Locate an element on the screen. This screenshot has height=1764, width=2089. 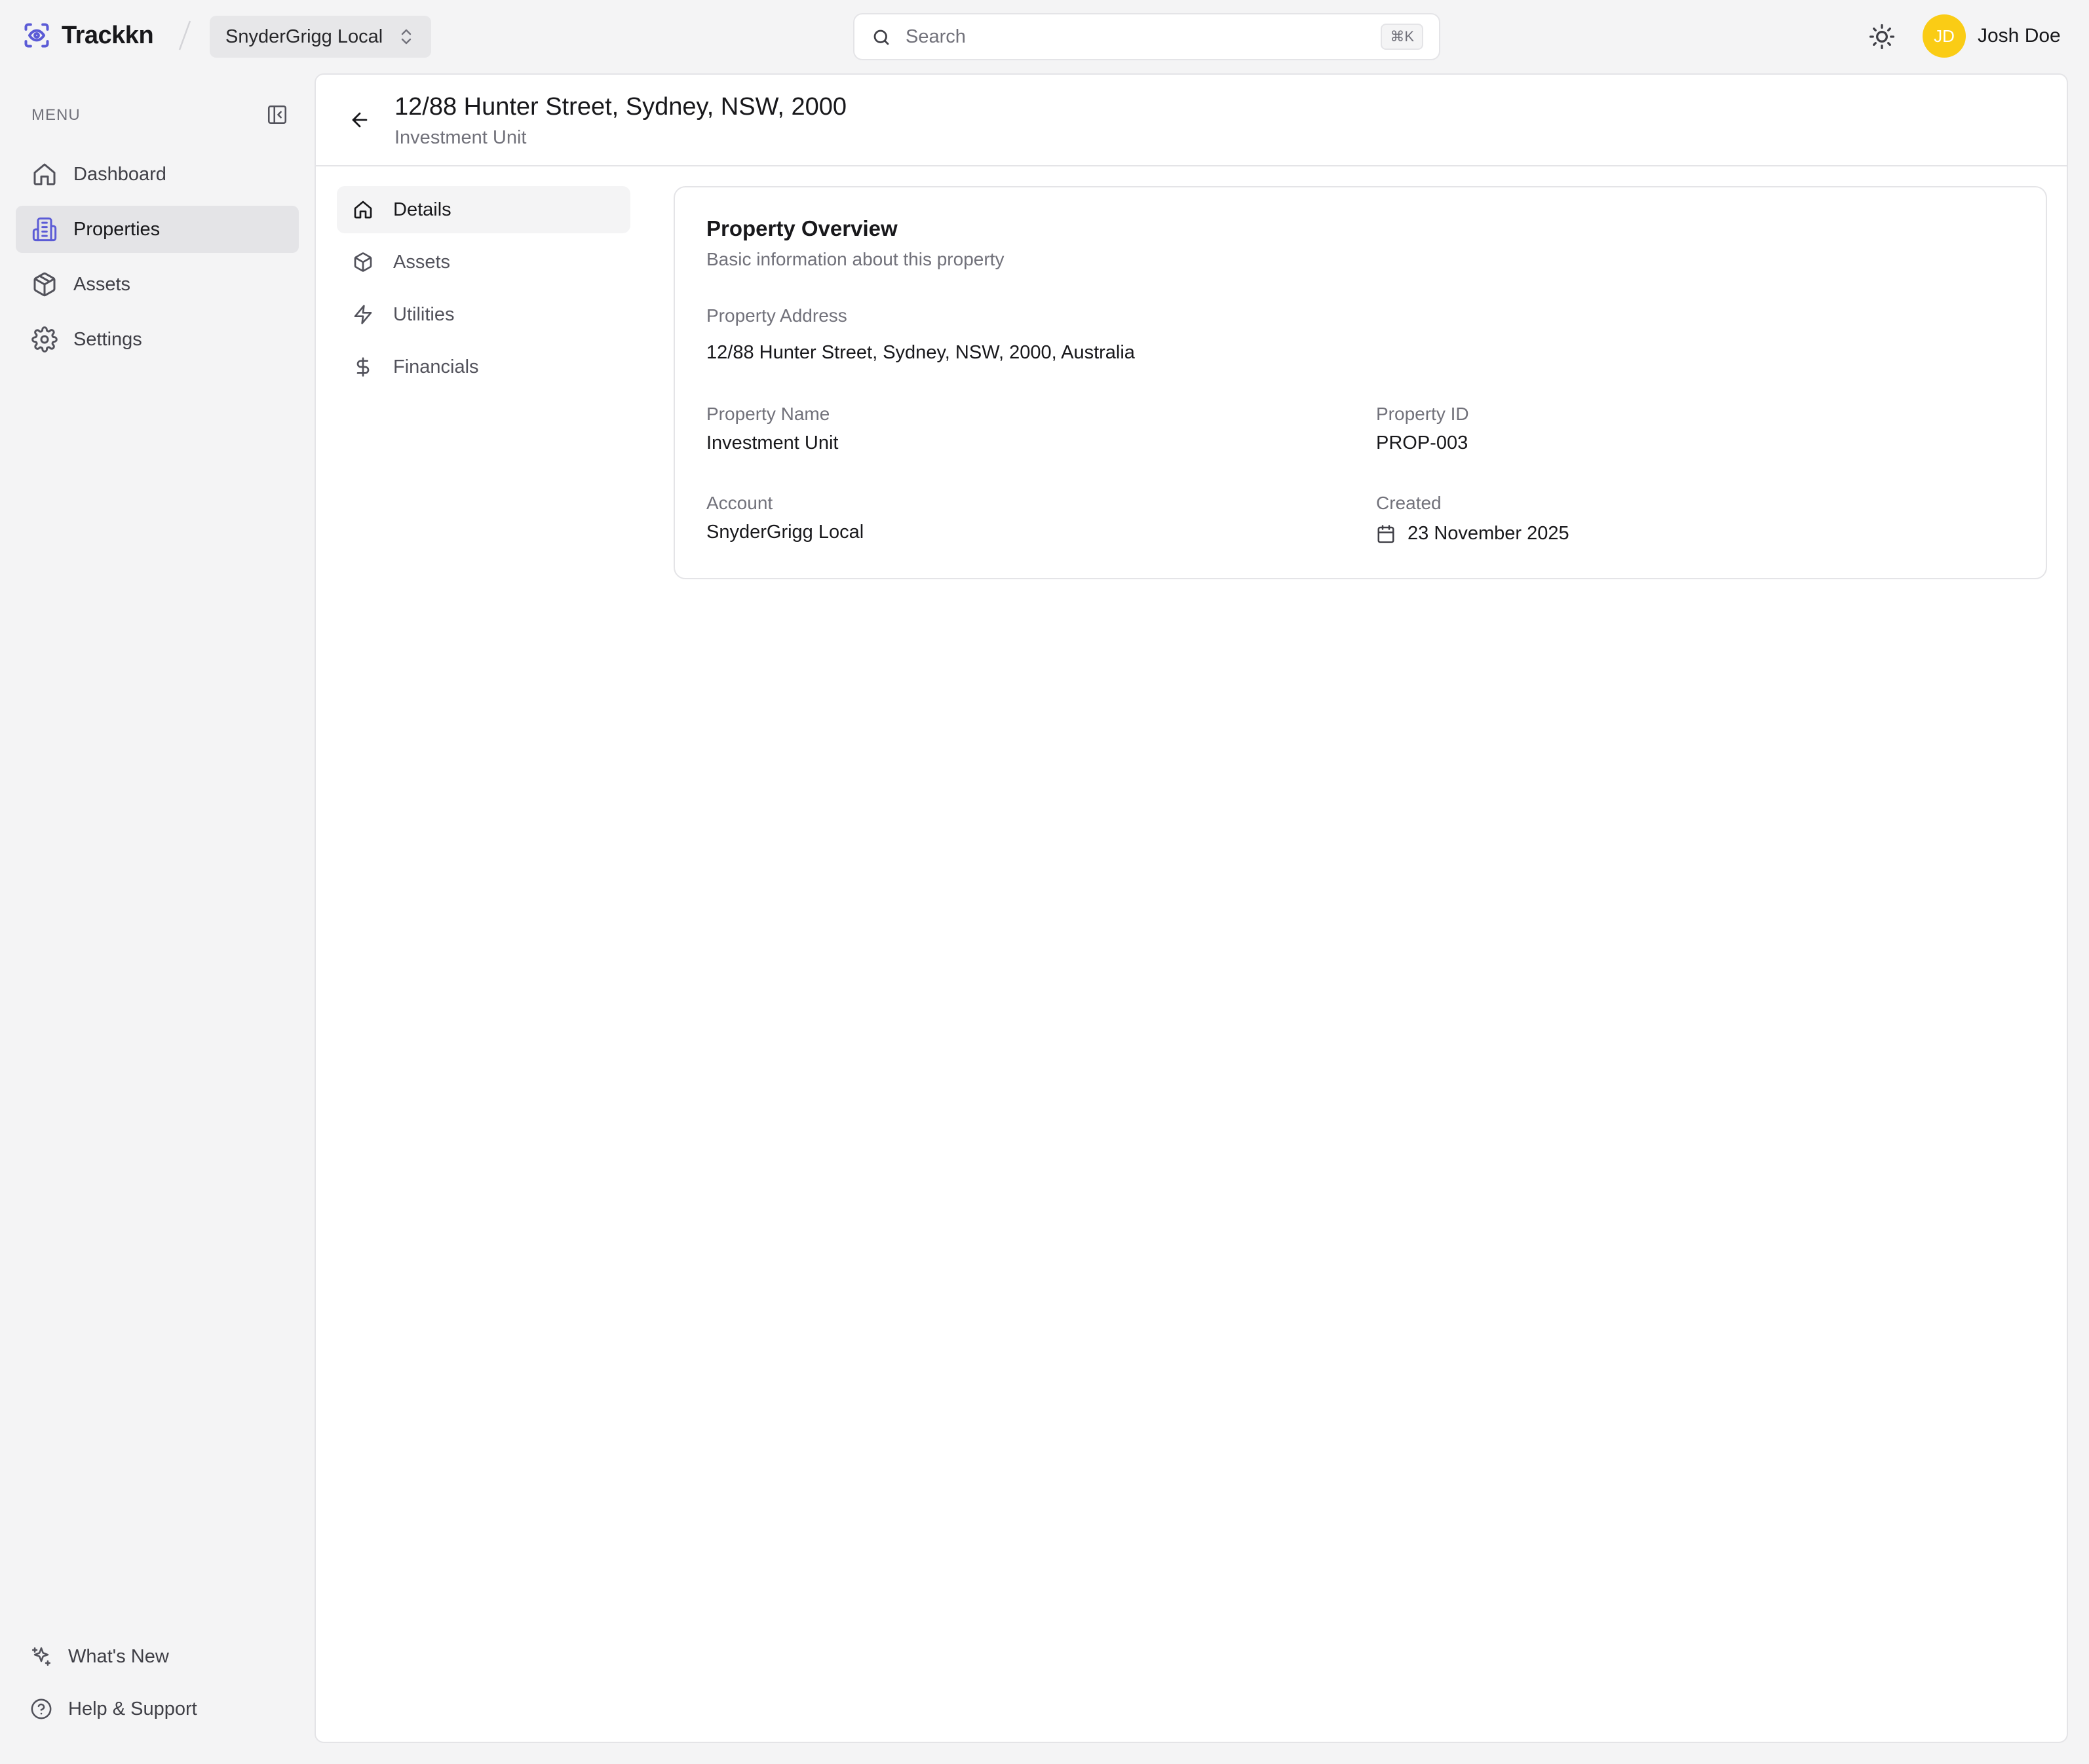
tab-label: Details is located at coordinates (422, 209).